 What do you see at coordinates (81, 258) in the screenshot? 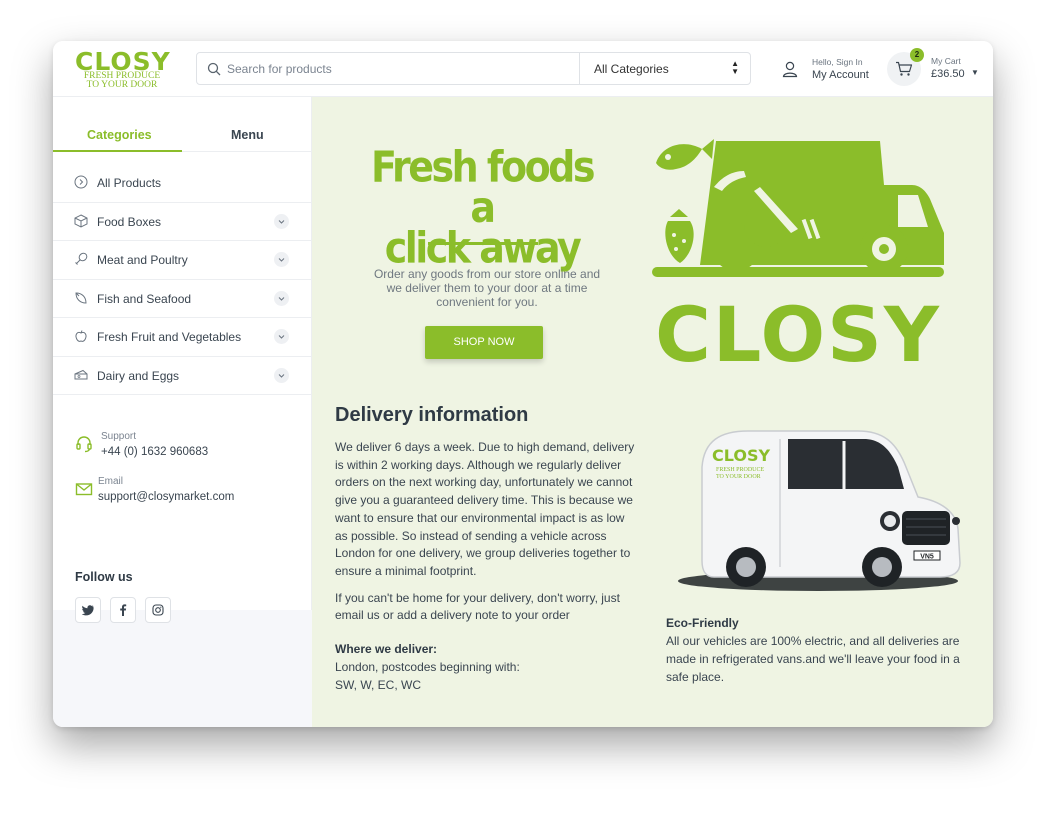
I see `drumstick-icon` at bounding box center [81, 258].